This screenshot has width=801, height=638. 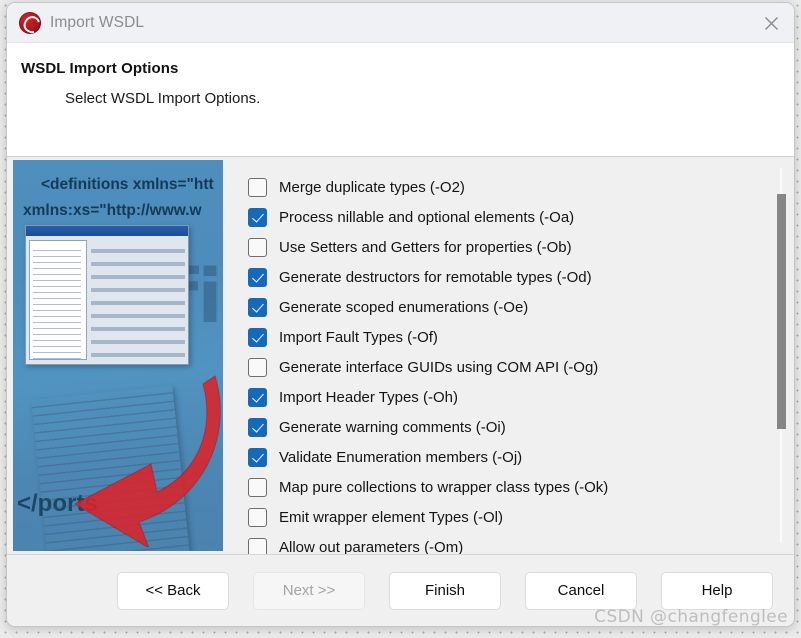 What do you see at coordinates (509, 337) in the screenshot?
I see `option-row: Import Fault Types (-Of)` at bounding box center [509, 337].